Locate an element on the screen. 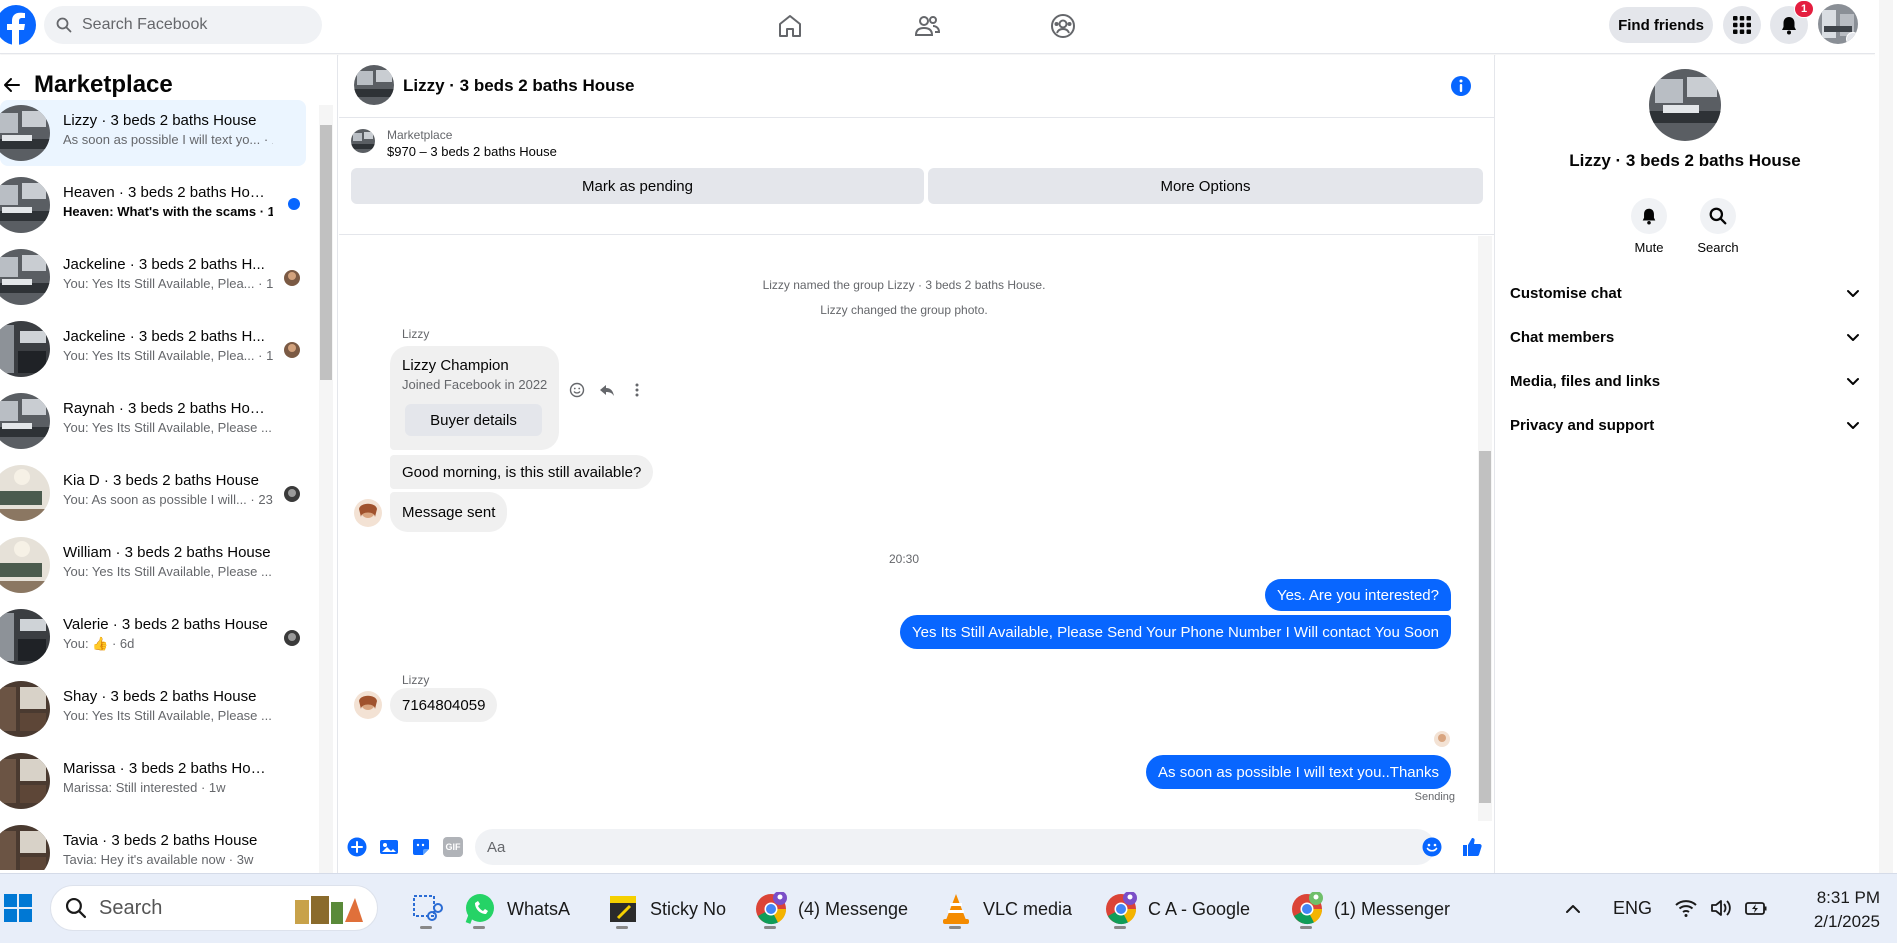  react-smiley-icon is located at coordinates (577, 390).